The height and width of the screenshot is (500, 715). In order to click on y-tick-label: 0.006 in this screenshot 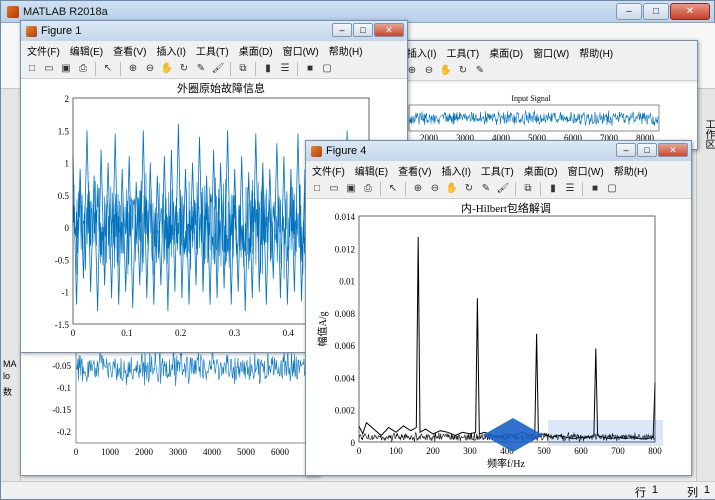, I will do `click(345, 346)`.